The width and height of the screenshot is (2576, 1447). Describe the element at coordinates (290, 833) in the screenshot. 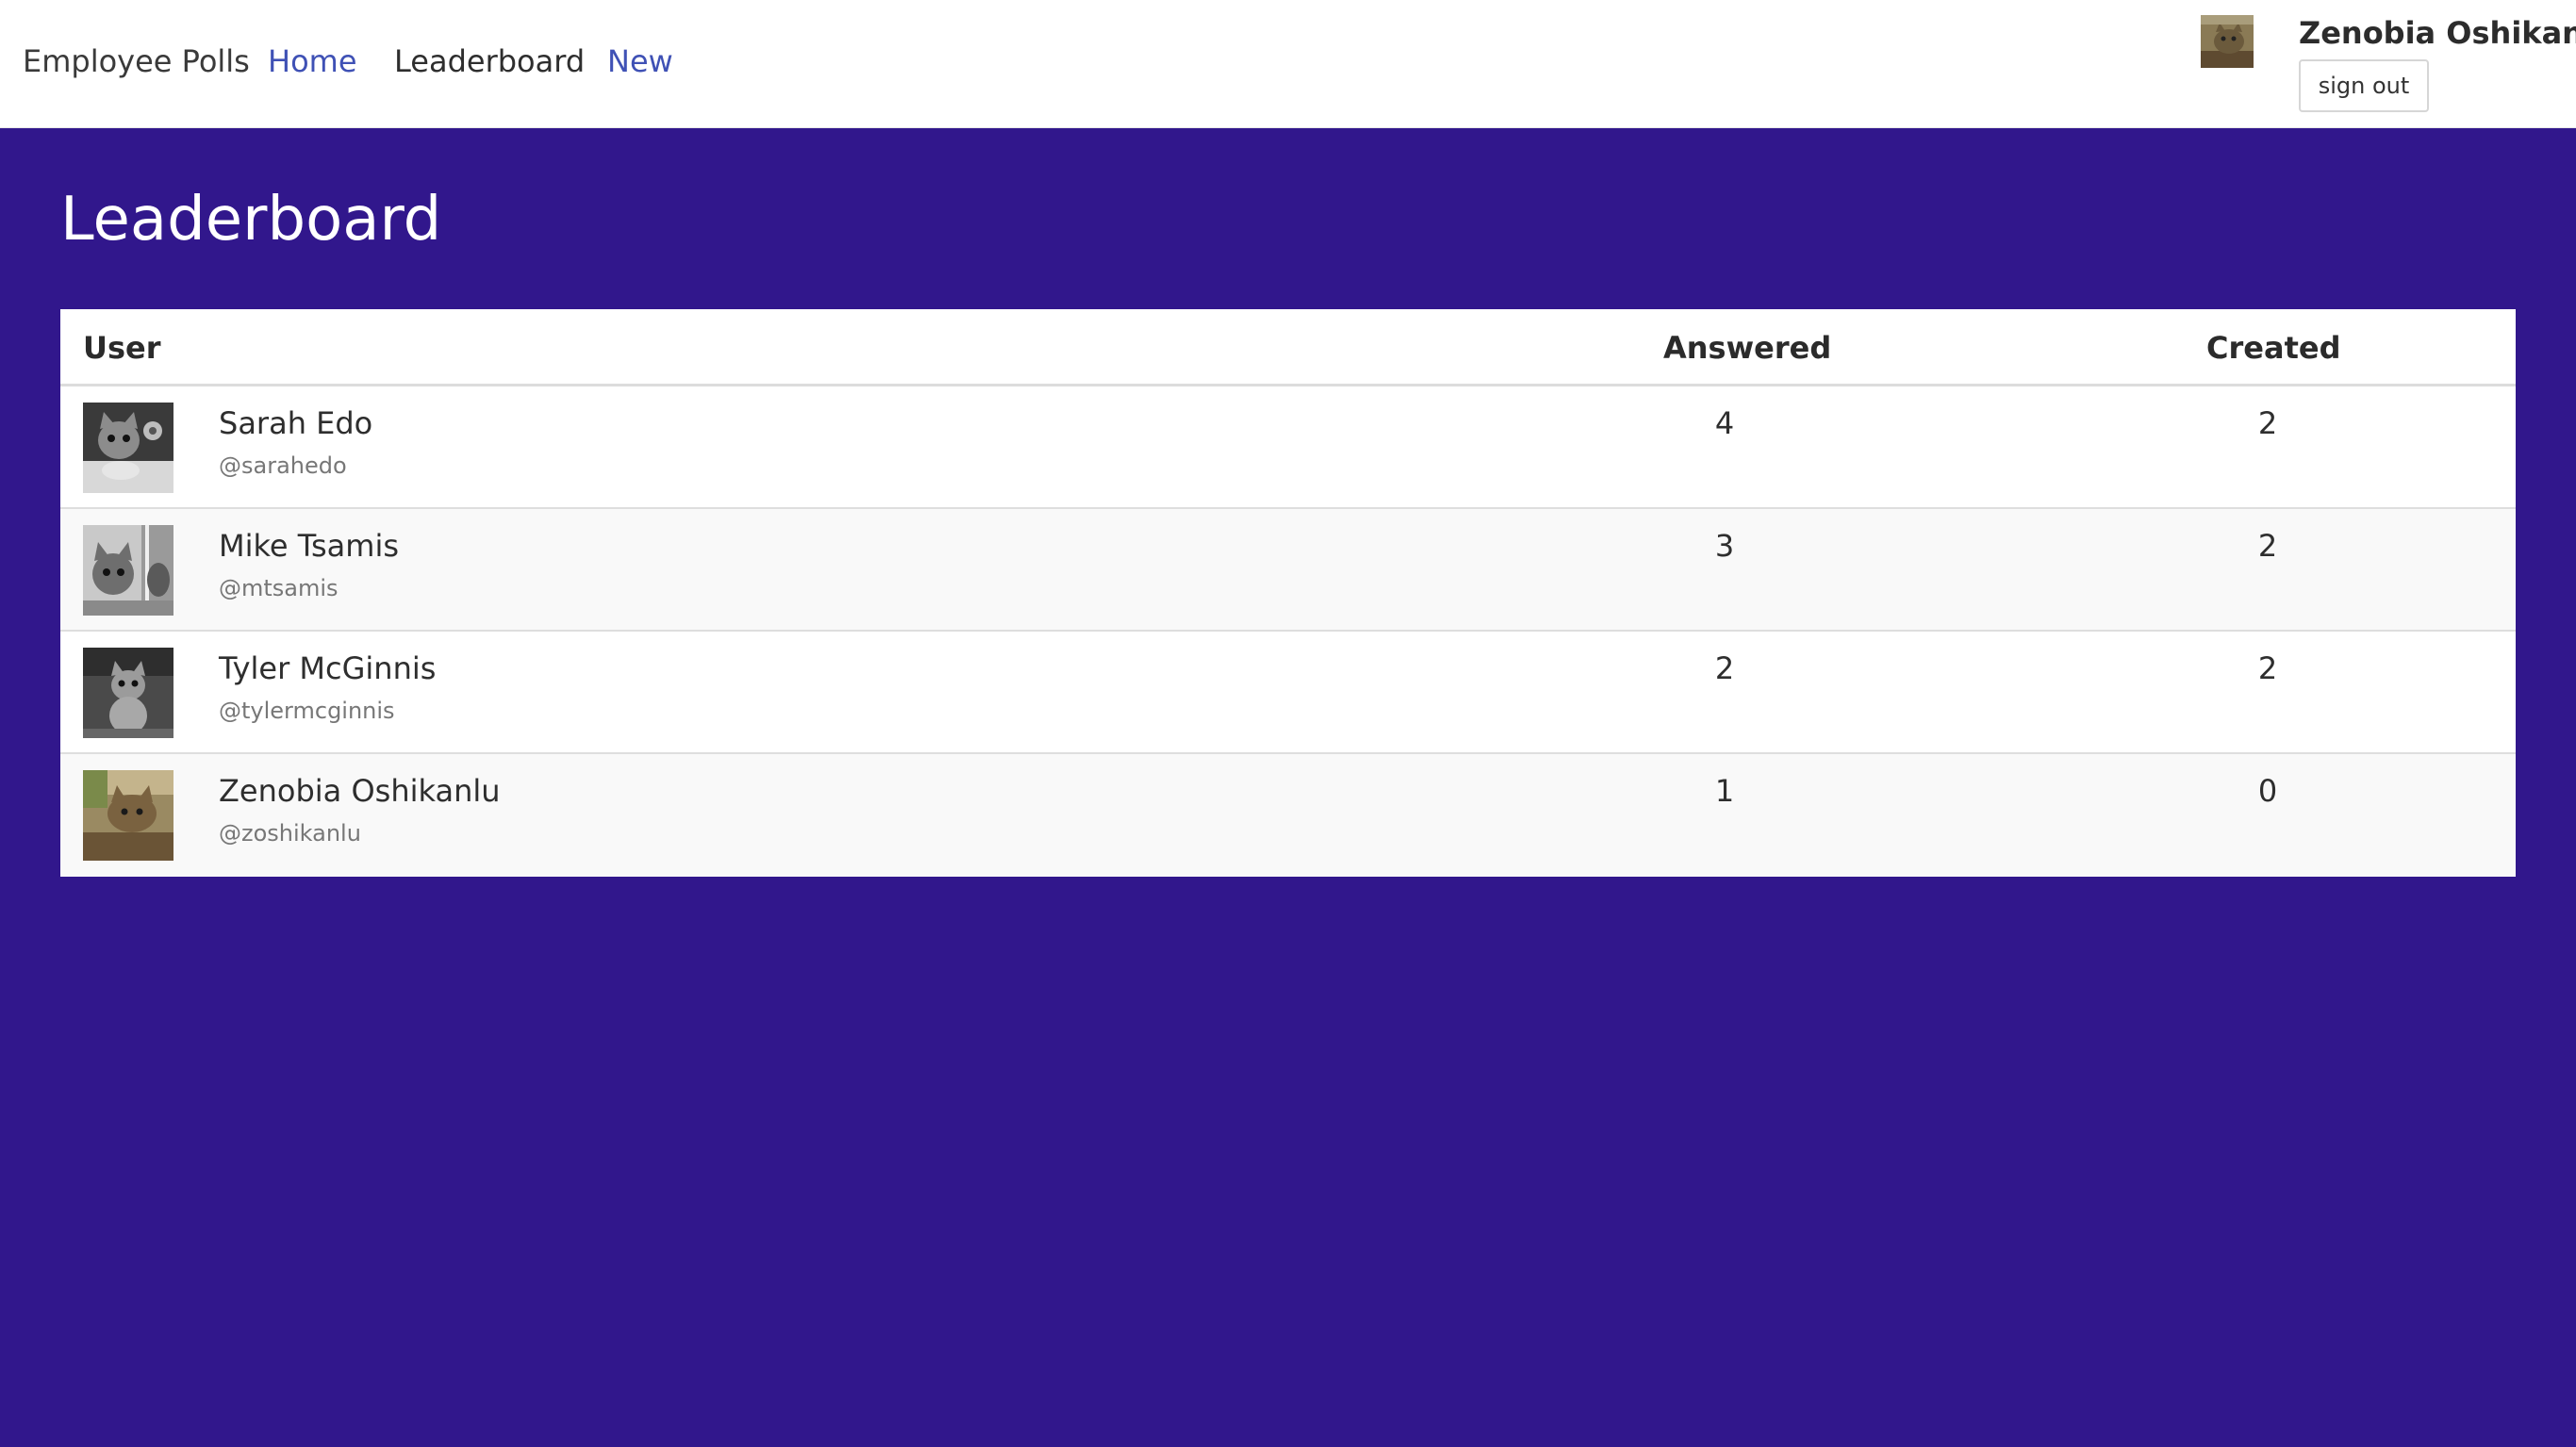

I see `user-handle: @zoshikanlu` at that location.